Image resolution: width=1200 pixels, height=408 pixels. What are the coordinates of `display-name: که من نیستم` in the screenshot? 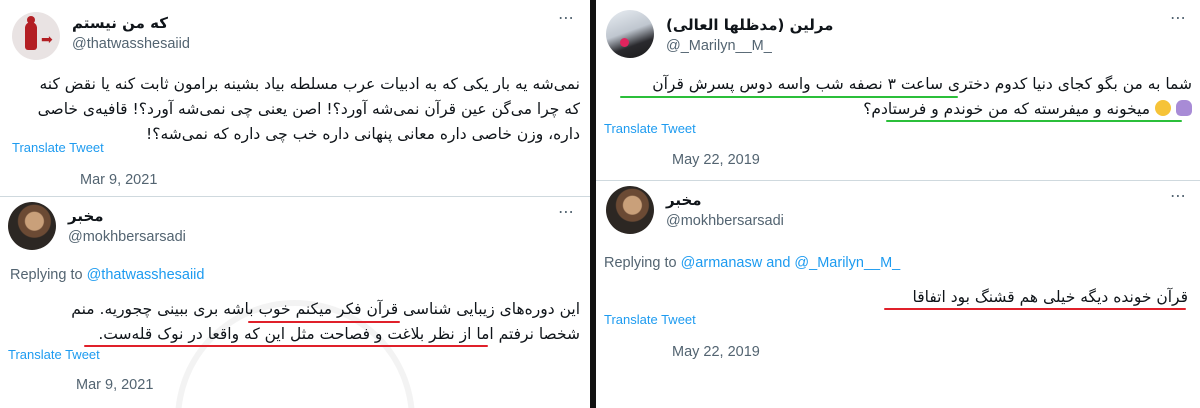 It's located at (120, 23).